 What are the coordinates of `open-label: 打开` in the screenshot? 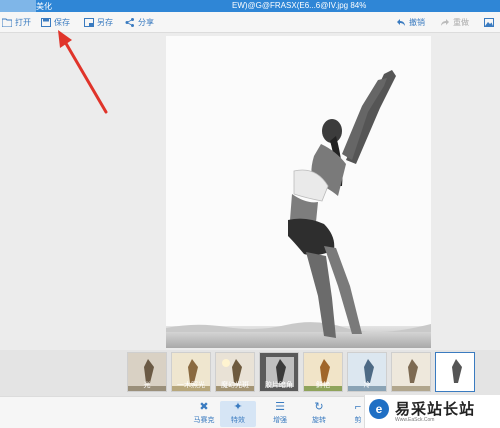 It's located at (23, 22).